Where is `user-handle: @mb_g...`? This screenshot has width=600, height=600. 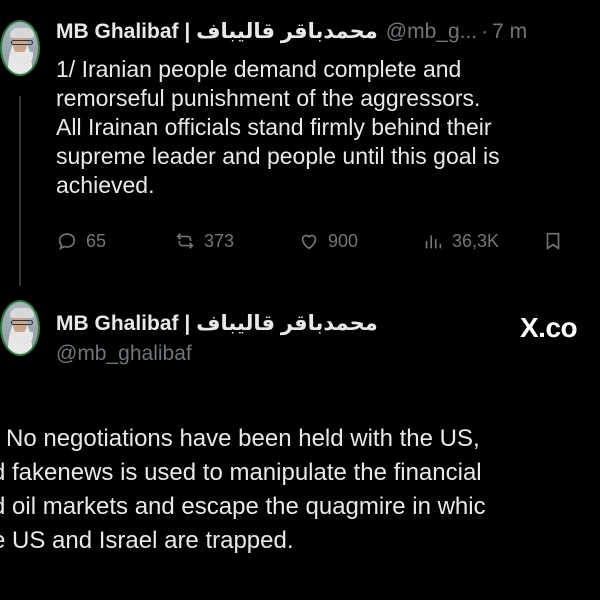 user-handle: @mb_g... is located at coordinates (431, 32).